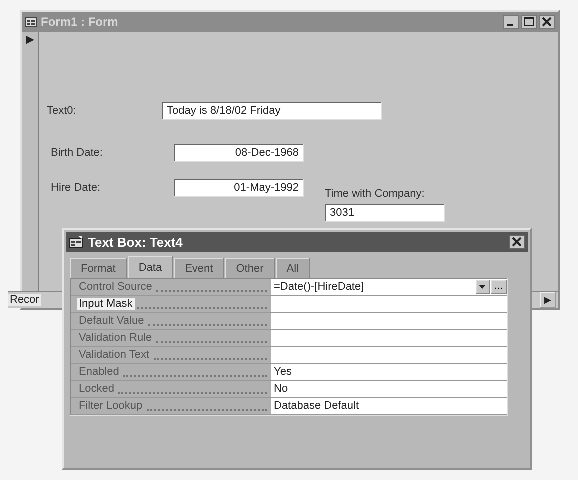  What do you see at coordinates (250, 268) in the screenshot?
I see `tab: Other` at bounding box center [250, 268].